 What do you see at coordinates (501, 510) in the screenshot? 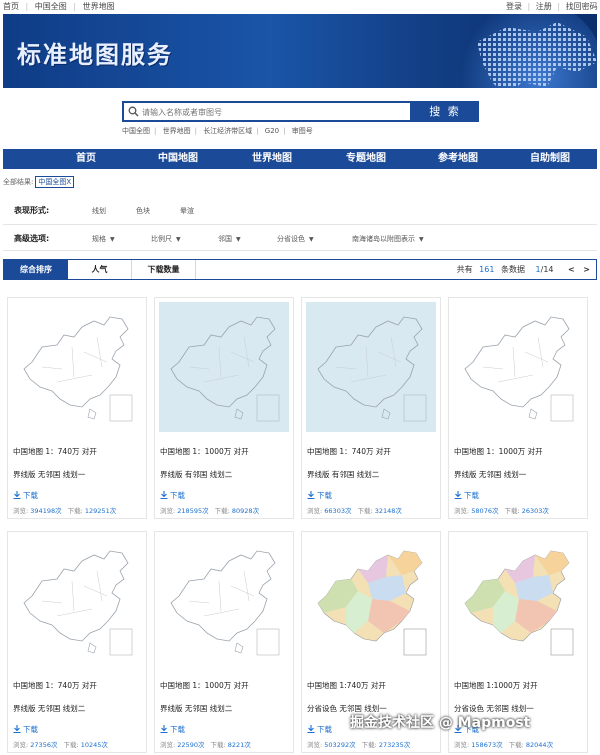
I see `card-stats: 浏览: 58076次 下载: 26303次` at bounding box center [501, 510].